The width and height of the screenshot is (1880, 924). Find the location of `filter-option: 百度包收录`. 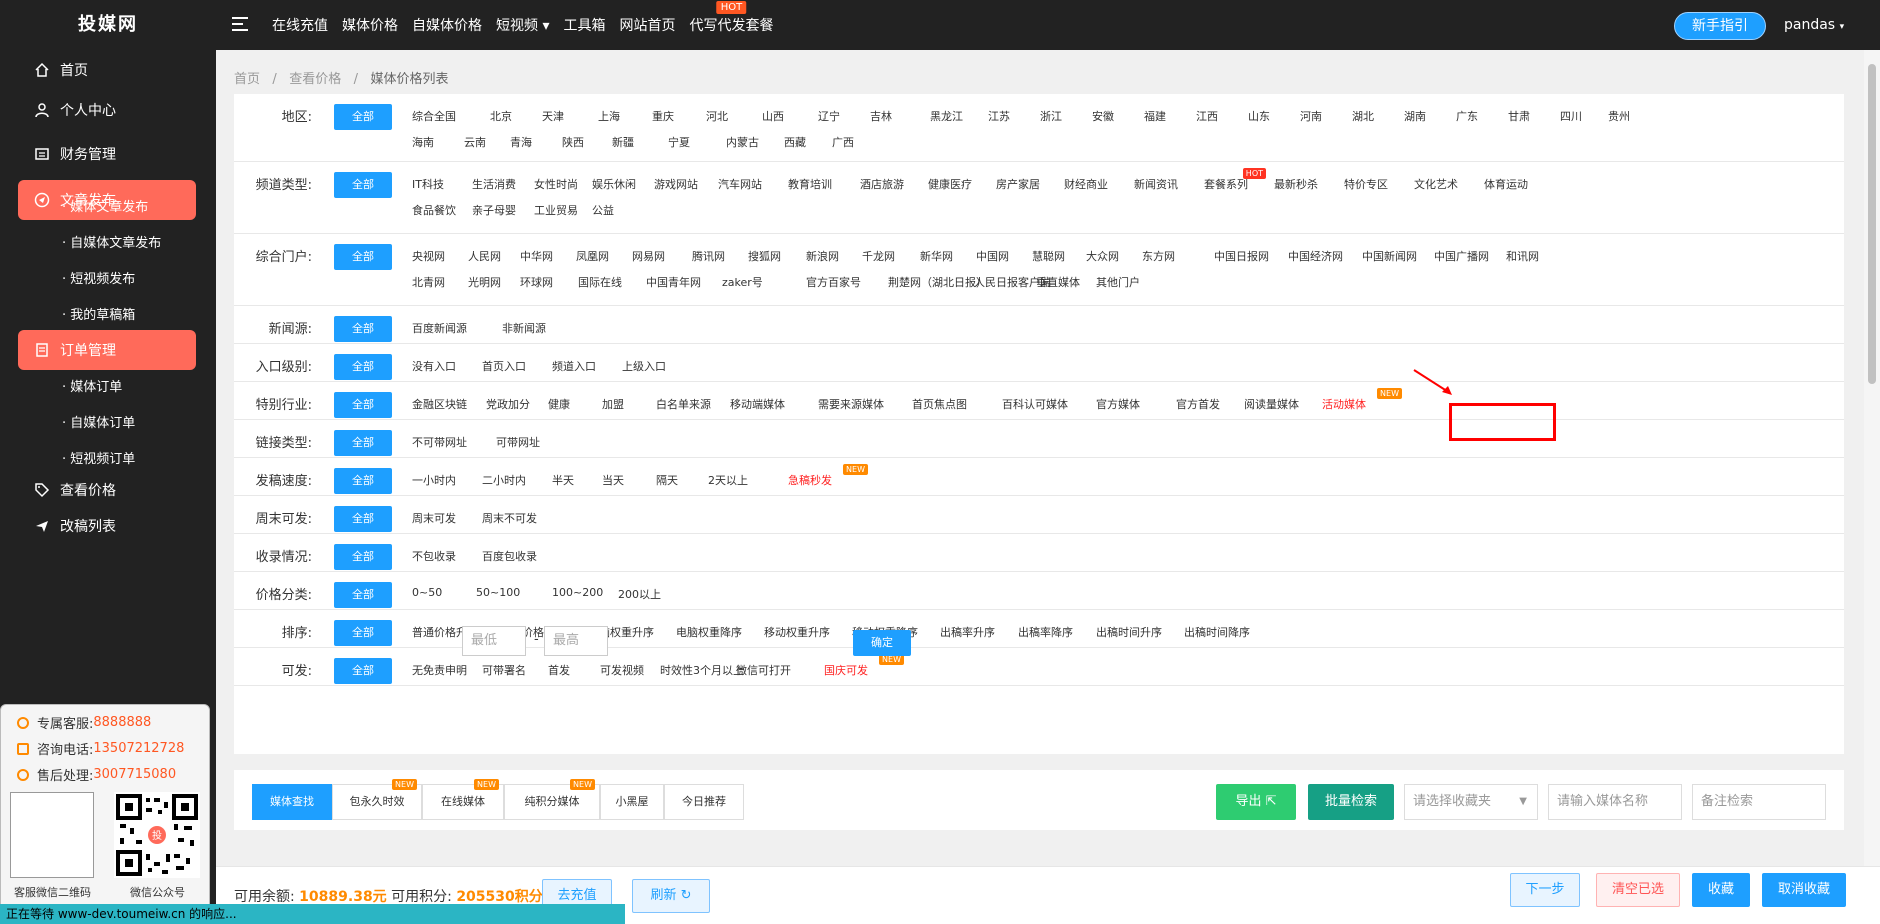

filter-option: 百度包收录 is located at coordinates (509, 556).